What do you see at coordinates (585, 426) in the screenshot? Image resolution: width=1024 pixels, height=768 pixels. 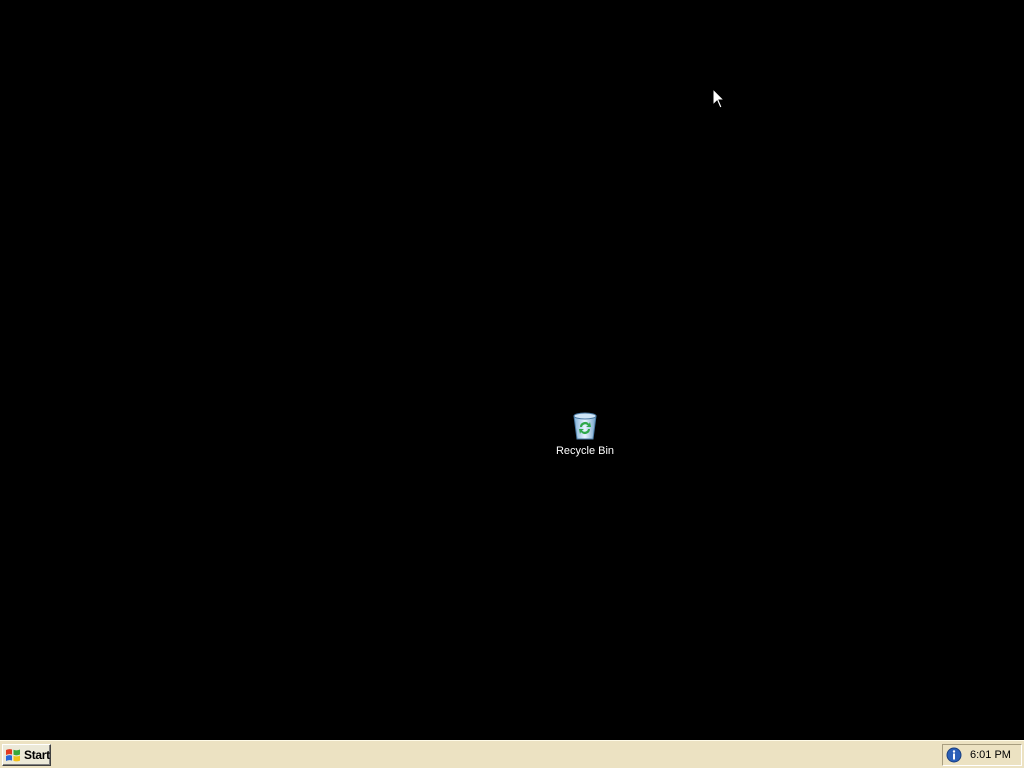 I see `recycle-bin-icon` at bounding box center [585, 426].